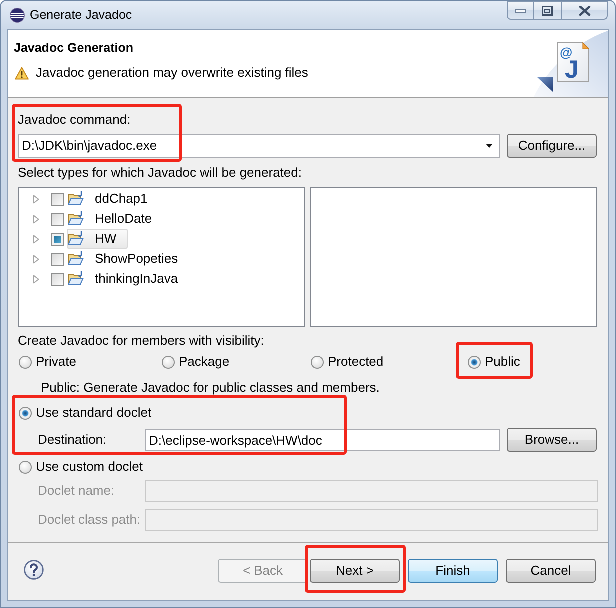  I want to click on close-button, so click(585, 10).